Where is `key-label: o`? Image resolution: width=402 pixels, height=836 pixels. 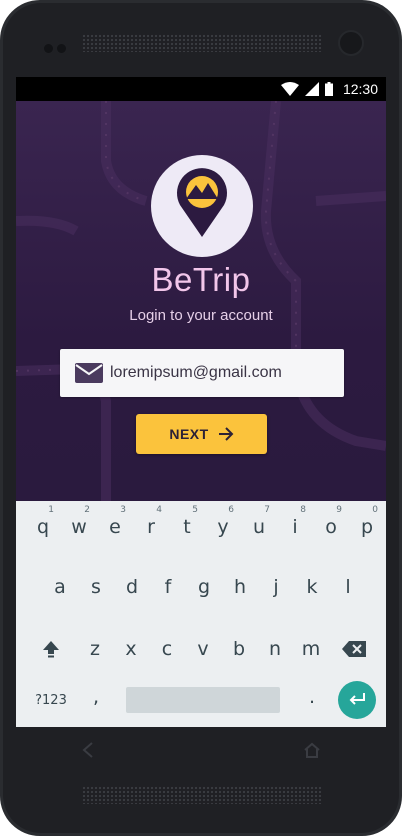
key-label: o is located at coordinates (331, 527).